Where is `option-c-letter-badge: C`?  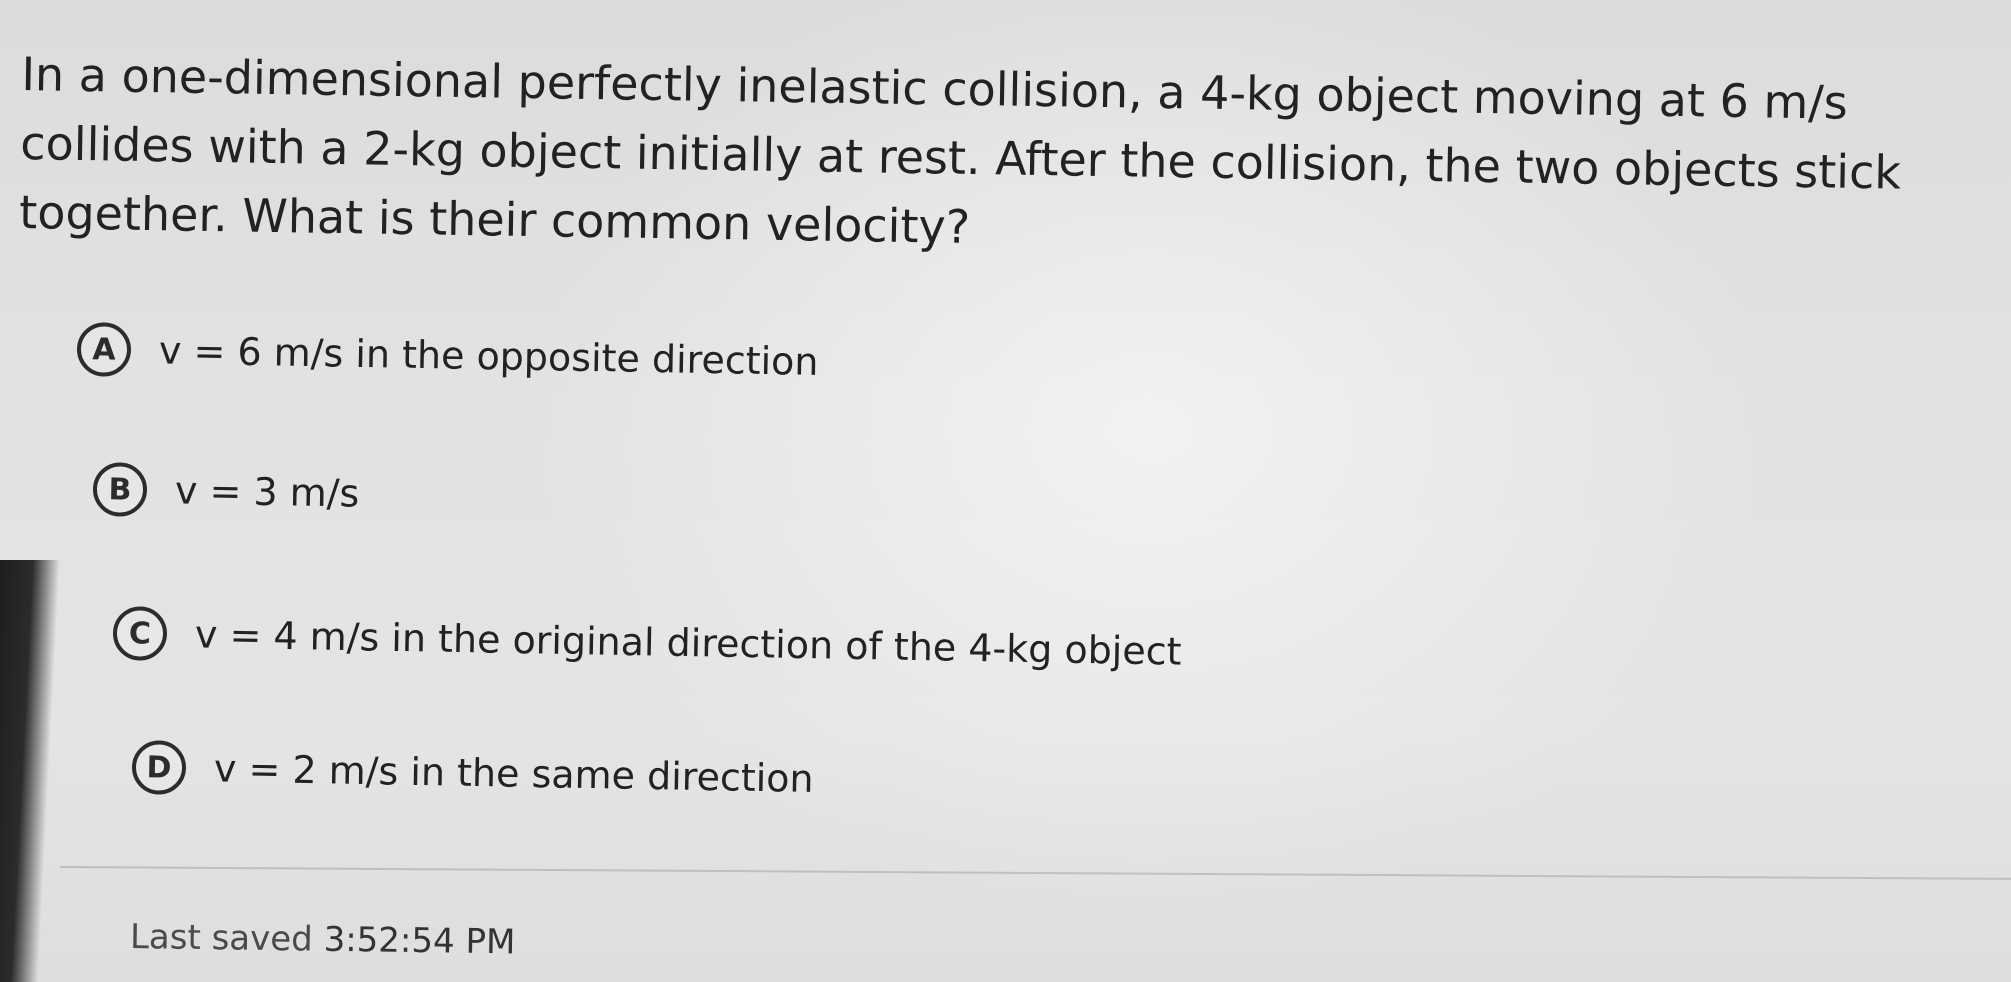 option-c-letter-badge: C is located at coordinates (140, 633).